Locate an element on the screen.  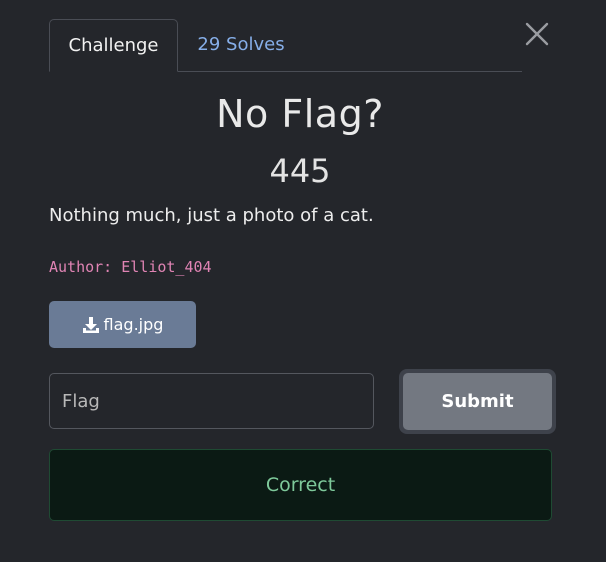
challenge-description: Nothing much, just a photo of a cat. is located at coordinates (211, 215).